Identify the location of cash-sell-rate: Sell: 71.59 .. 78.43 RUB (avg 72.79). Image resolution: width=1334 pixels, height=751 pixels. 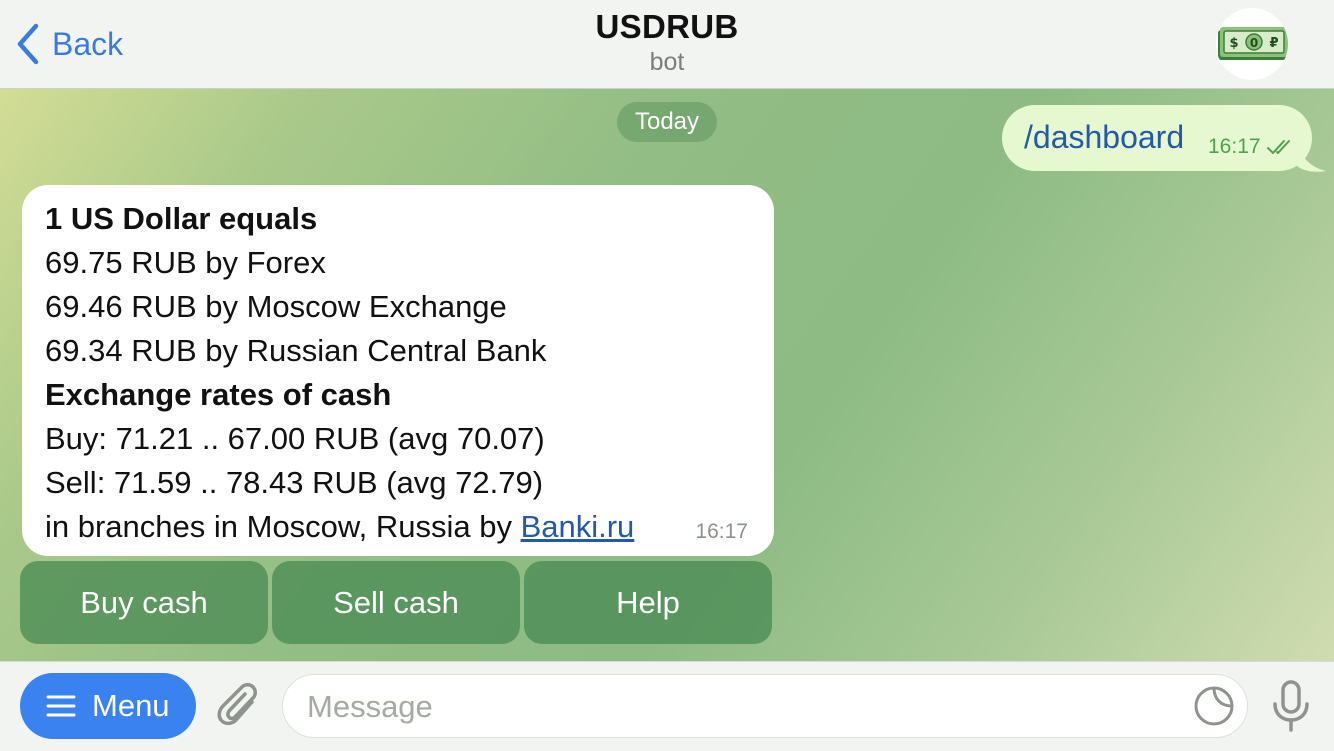
(294, 482).